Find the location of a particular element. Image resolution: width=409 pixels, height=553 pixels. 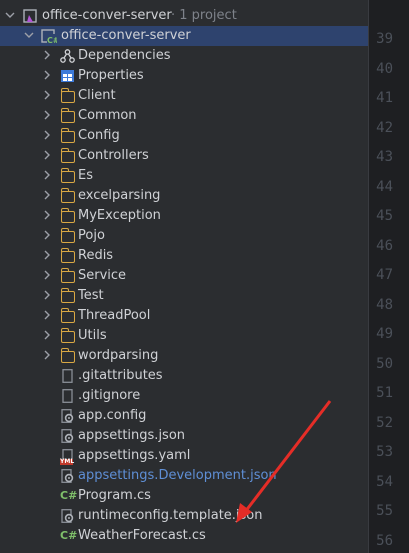

tree-item-label: Dependencies is located at coordinates (124, 55).